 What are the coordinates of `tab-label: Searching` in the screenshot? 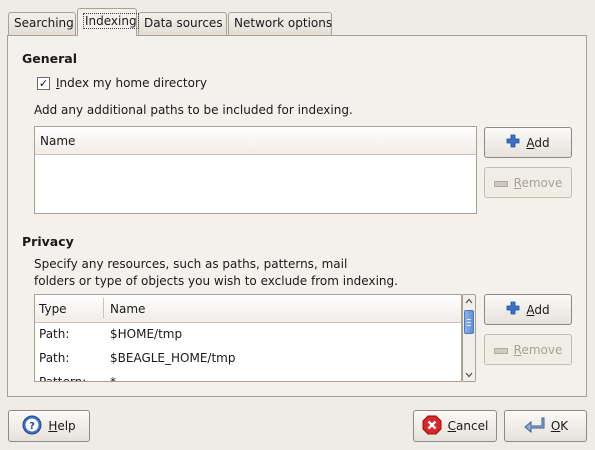 It's located at (44, 23).